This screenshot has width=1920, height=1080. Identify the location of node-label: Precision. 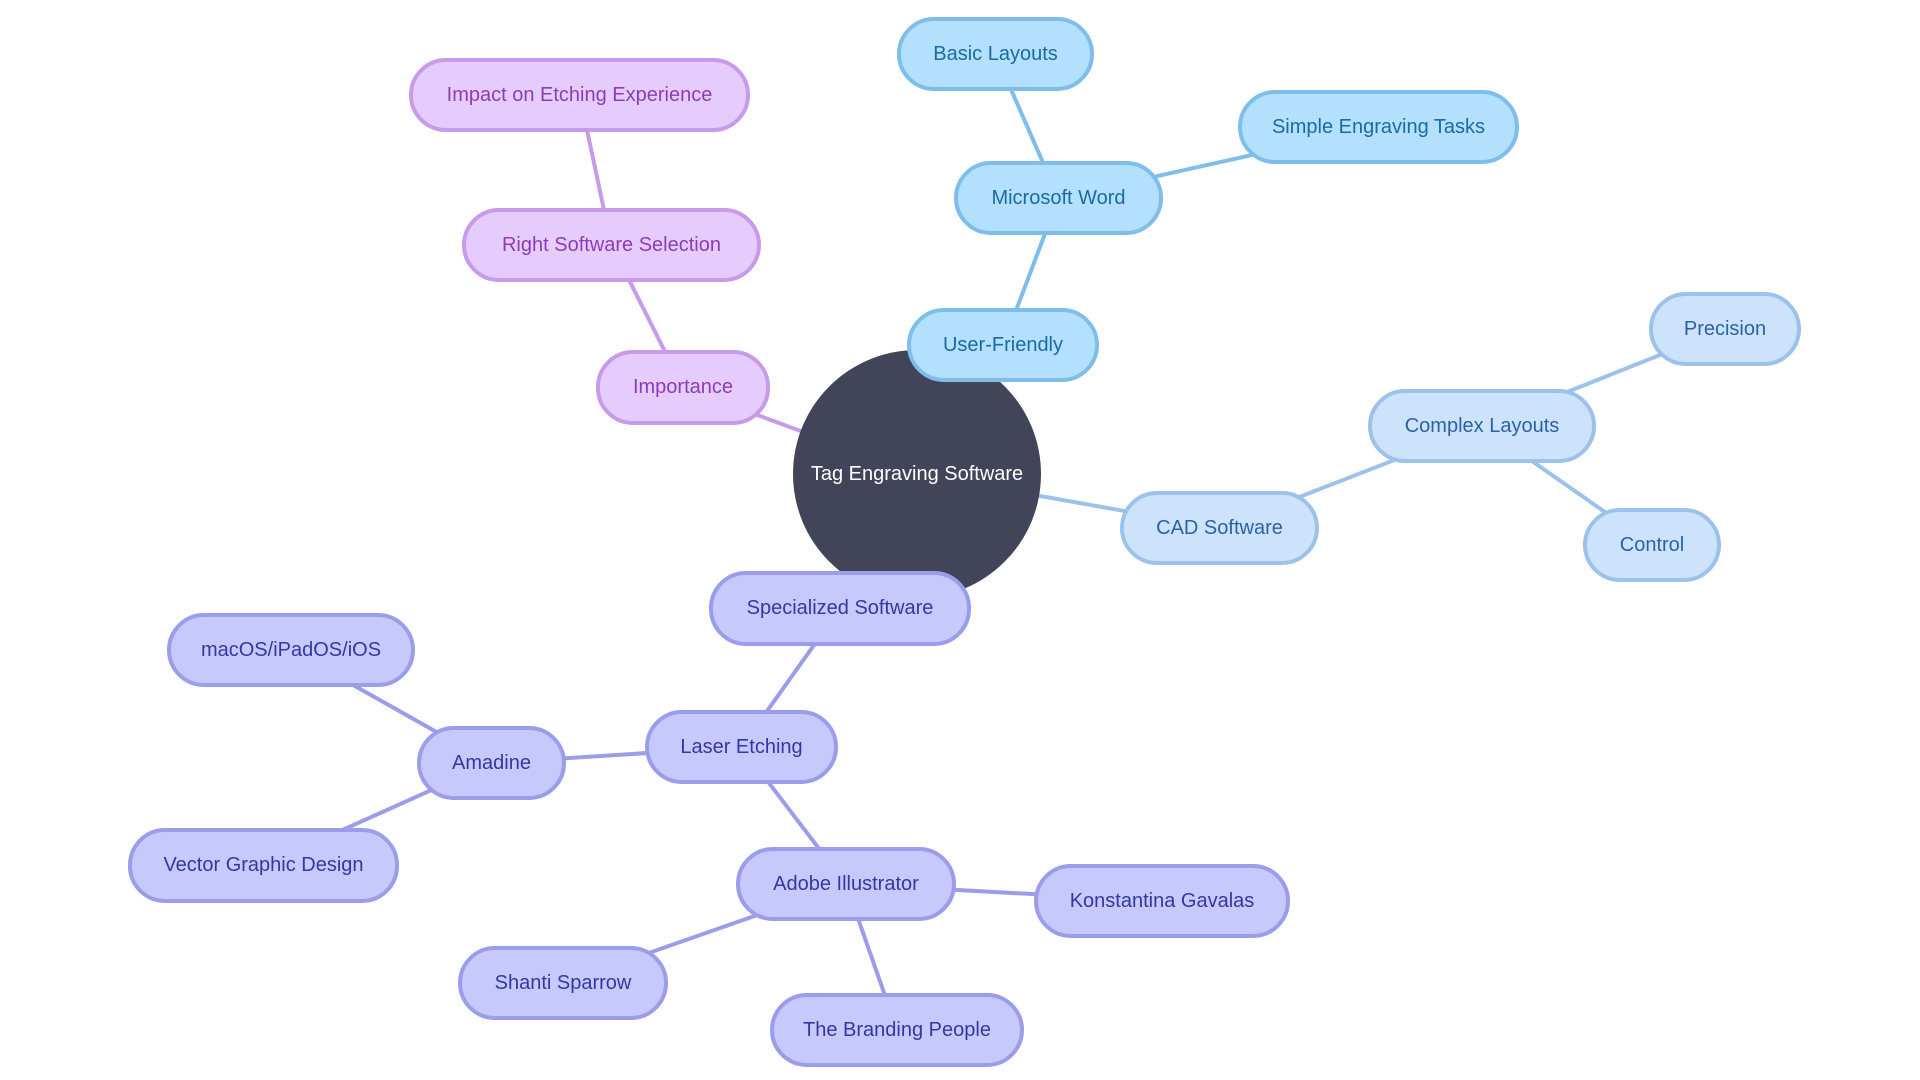
(1725, 328).